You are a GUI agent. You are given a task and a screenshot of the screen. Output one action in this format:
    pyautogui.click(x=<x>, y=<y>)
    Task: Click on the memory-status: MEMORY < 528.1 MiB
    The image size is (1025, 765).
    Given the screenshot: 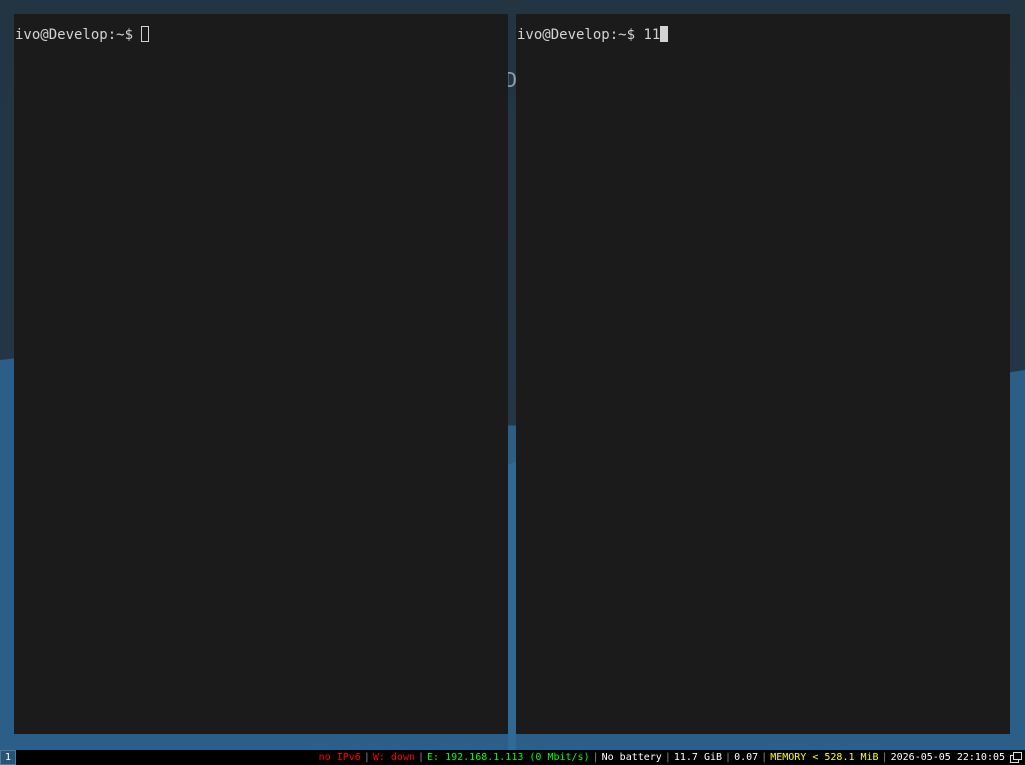 What is the action you would take?
    pyautogui.click(x=824, y=757)
    